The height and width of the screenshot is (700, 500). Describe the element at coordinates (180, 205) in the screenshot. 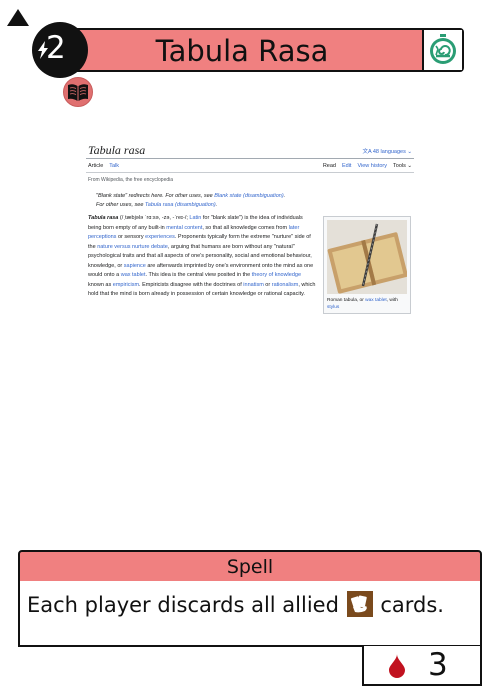

I see `hatnote-link: Tabula rasa (disambiguation)` at that location.